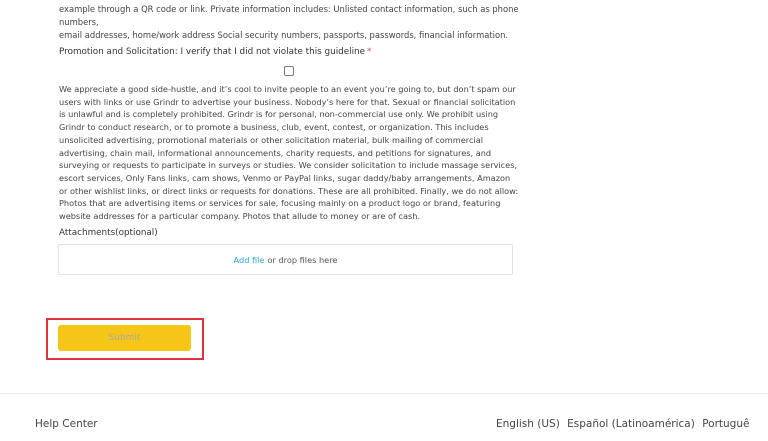 This screenshot has height=441, width=768. Describe the element at coordinates (631, 424) in the screenshot. I see `language-espanol-latam: Español (Latinoamérica)` at that location.